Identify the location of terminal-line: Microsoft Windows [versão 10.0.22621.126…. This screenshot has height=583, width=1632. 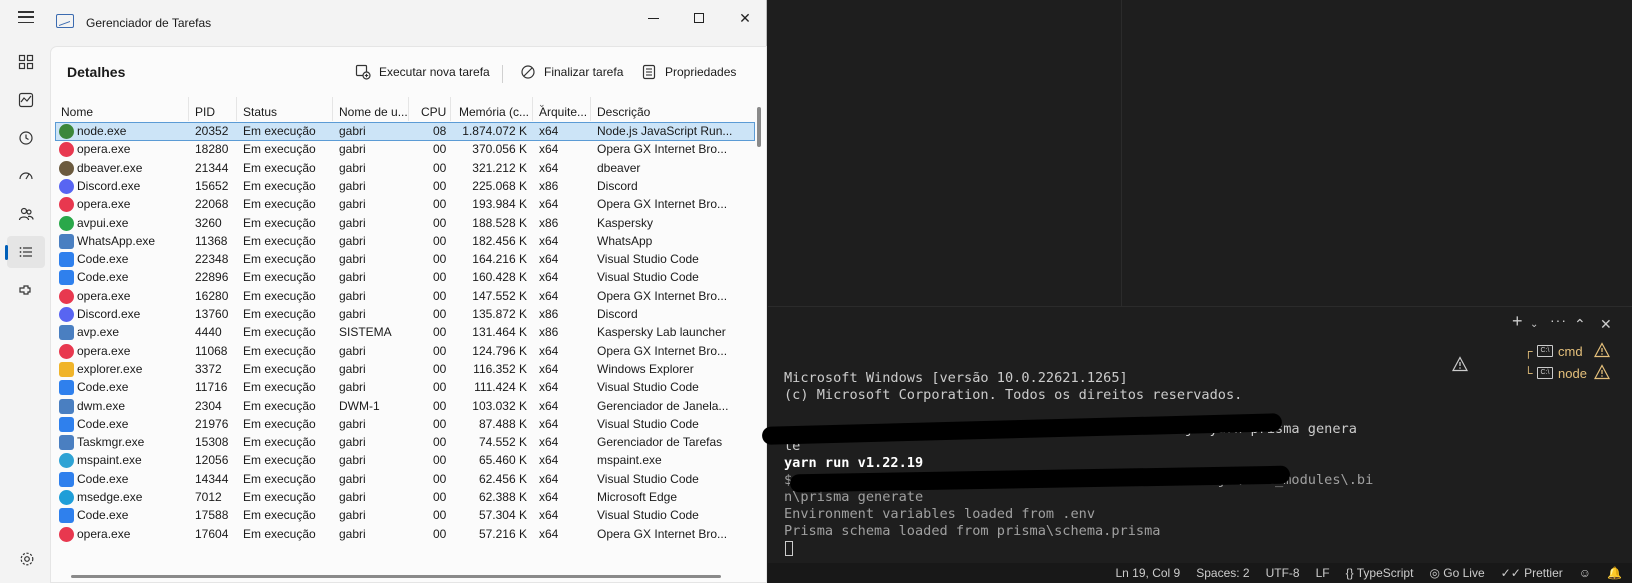
(956, 378).